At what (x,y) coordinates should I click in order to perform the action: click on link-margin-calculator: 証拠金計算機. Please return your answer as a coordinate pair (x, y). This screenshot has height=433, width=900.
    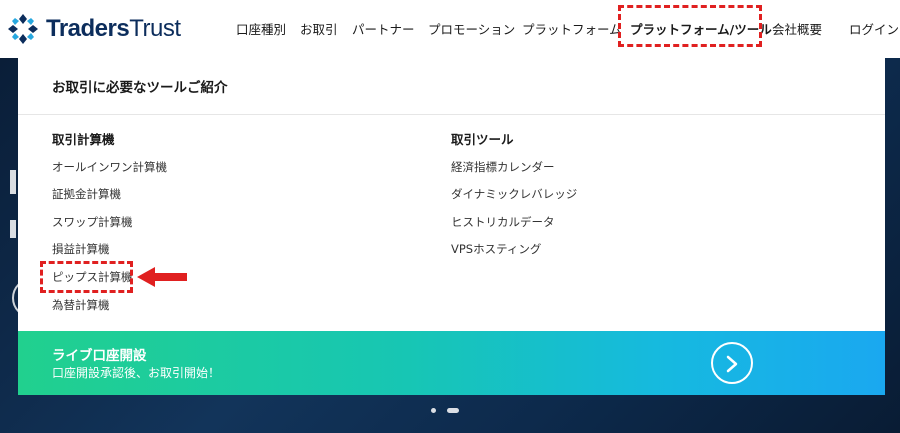
    Looking at the image, I should click on (86, 194).